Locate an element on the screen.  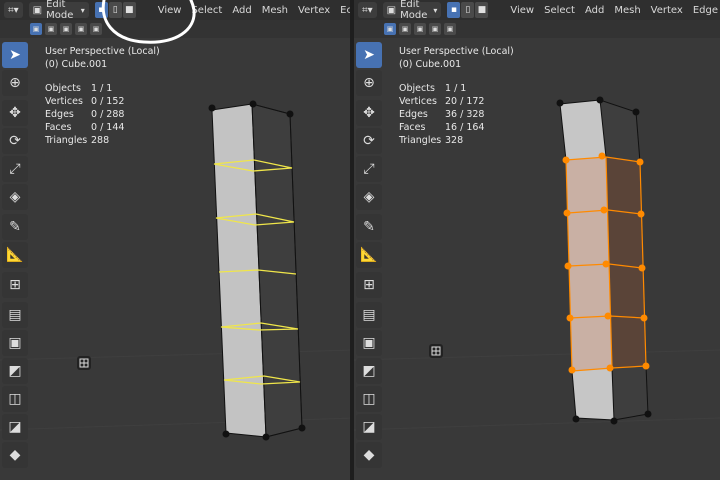
stat-row: Vertices 20 / 172 is located at coordinates (442, 101).